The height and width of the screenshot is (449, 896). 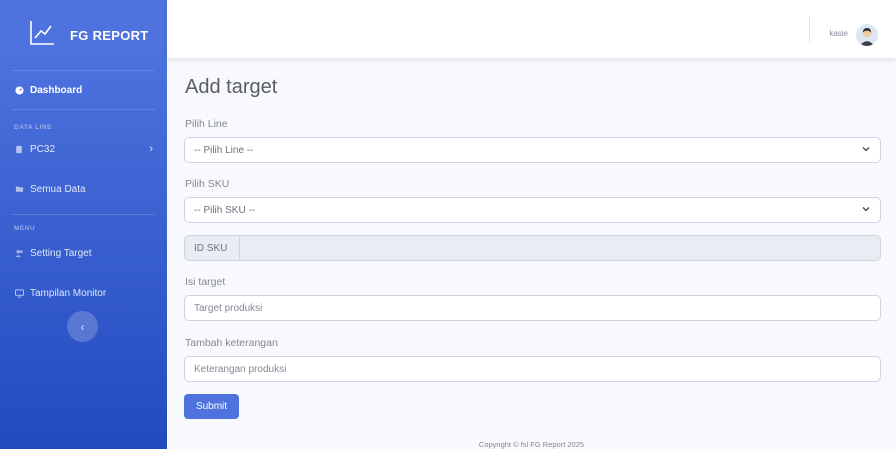 What do you see at coordinates (33, 127) in the screenshot?
I see `nav-heading-data-line: DATA LINE` at bounding box center [33, 127].